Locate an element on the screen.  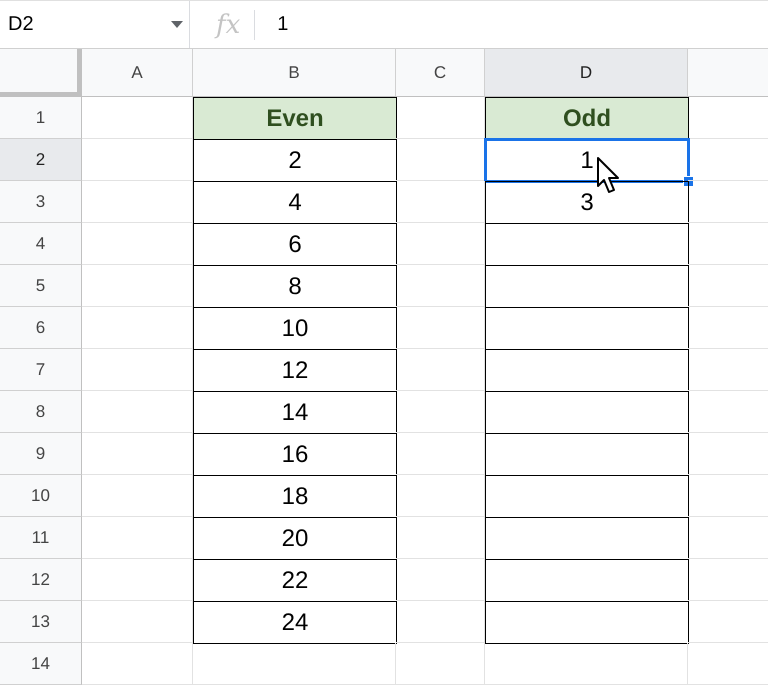
select-all-corner is located at coordinates (41, 73).